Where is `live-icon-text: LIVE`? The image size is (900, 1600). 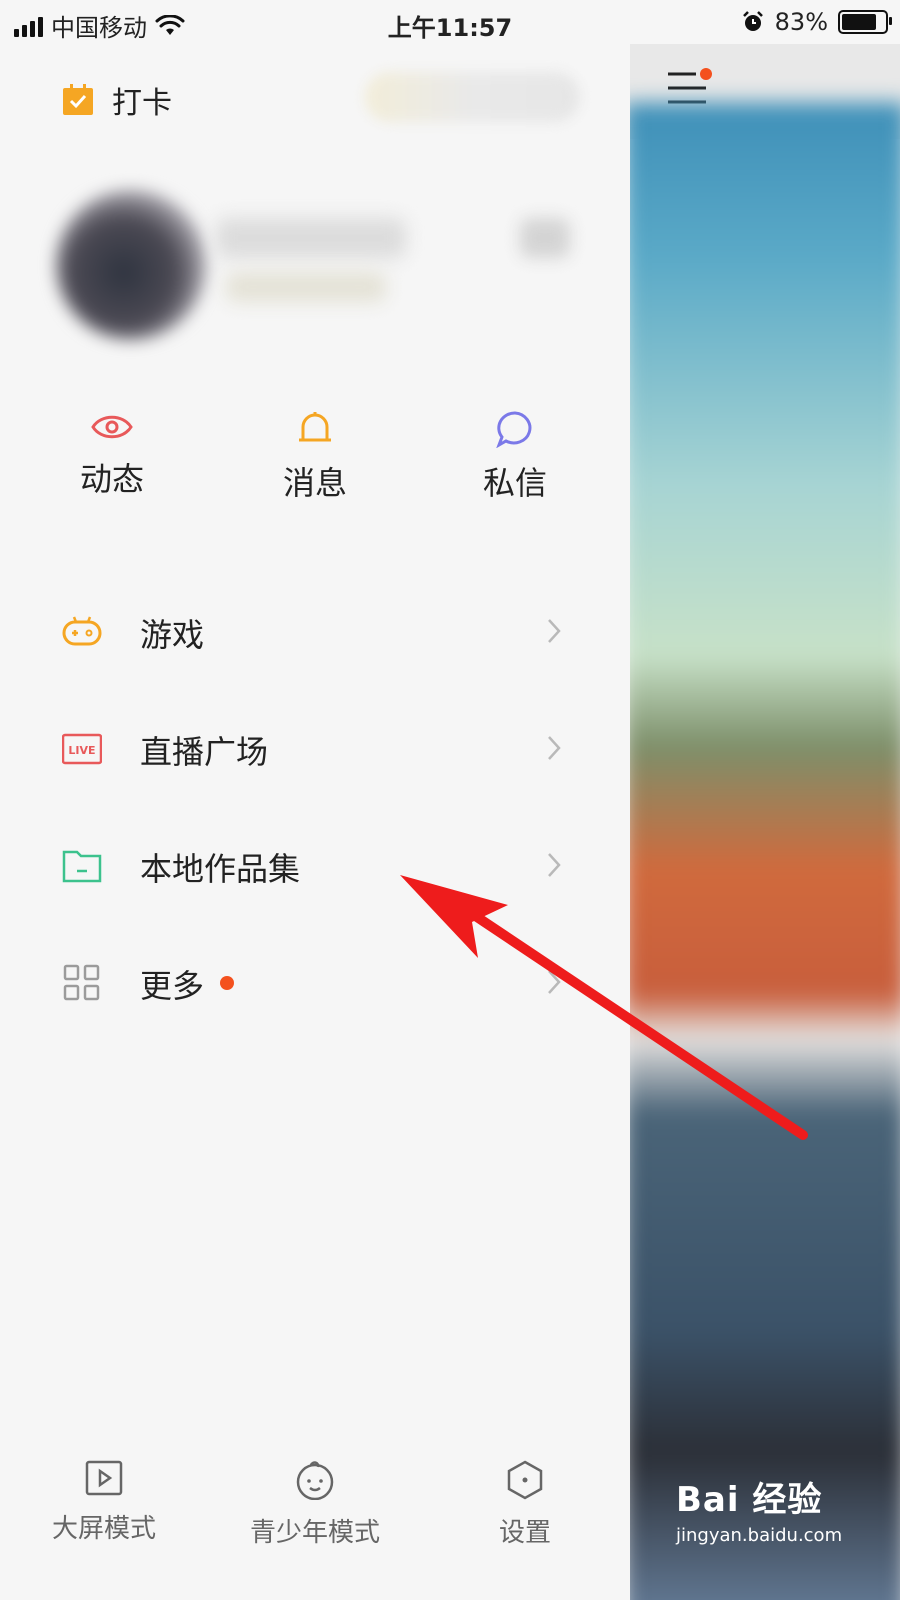
live-icon-text: LIVE is located at coordinates (81, 750).